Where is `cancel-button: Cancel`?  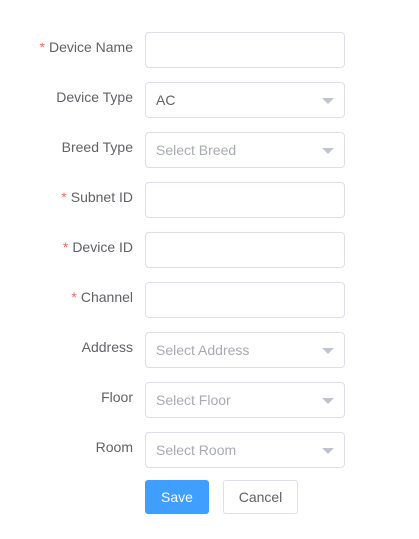
cancel-button: Cancel is located at coordinates (260, 497).